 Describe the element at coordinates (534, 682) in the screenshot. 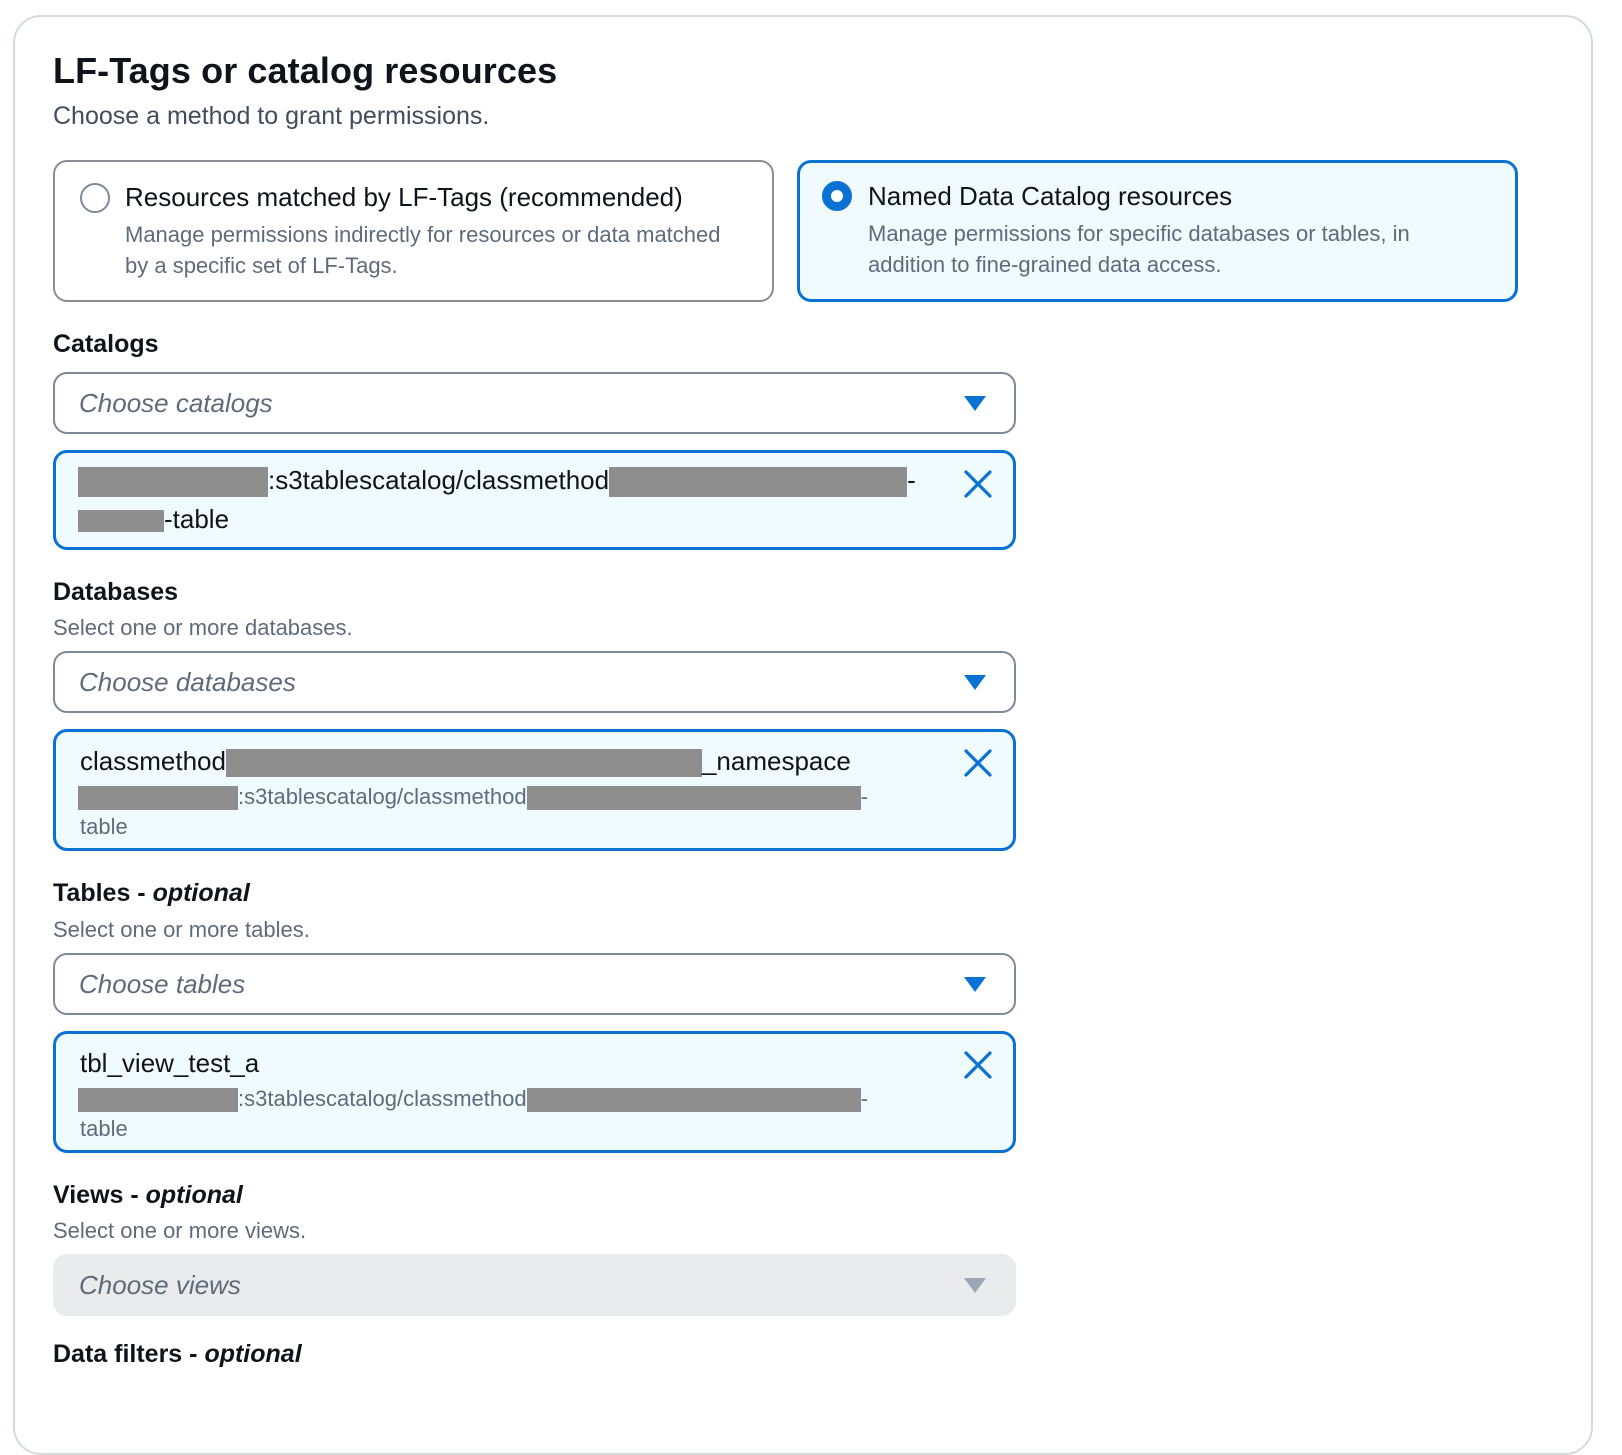

I see `databases-select: Choose databases` at that location.